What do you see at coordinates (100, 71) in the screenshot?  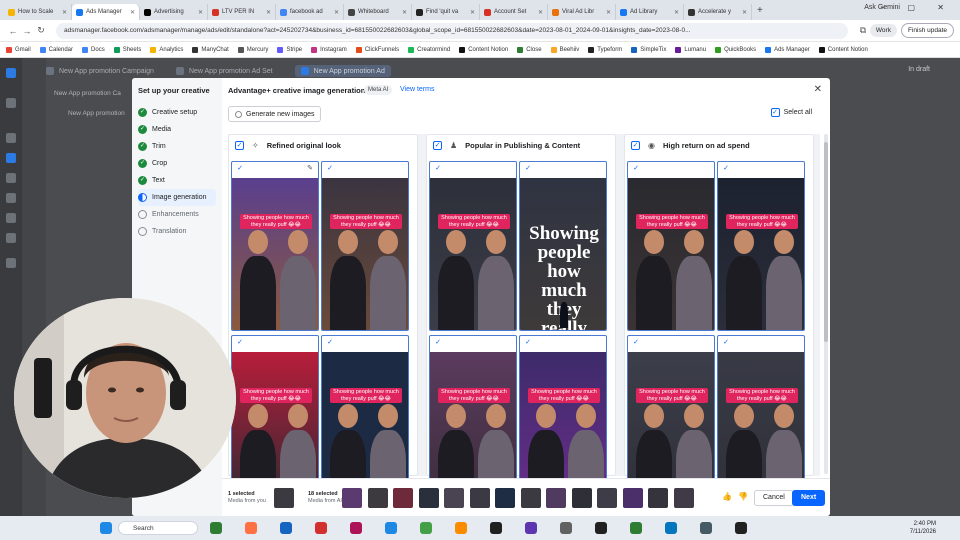 I see `breadcrumb-campaign: New App promotion Campaign` at bounding box center [100, 71].